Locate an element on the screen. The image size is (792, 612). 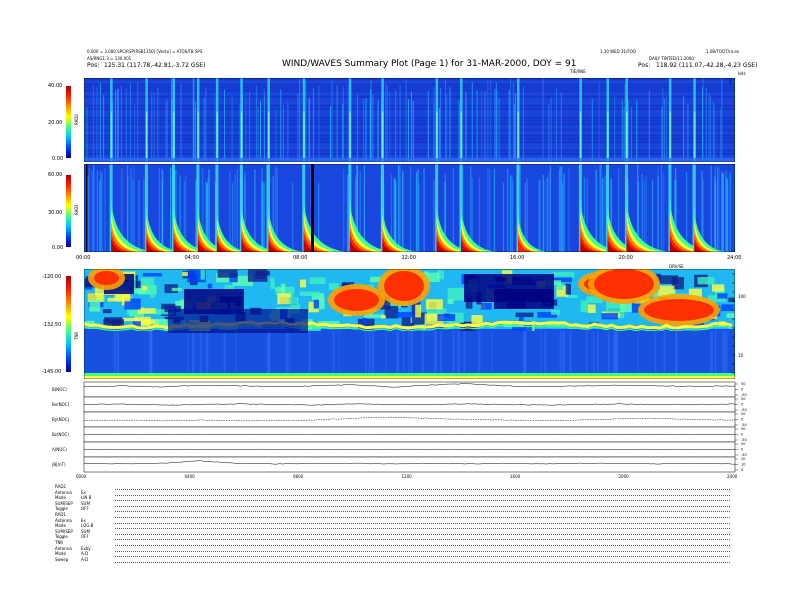
upper-time-axis-tick-label: 16:00 is located at coordinates (517, 258).